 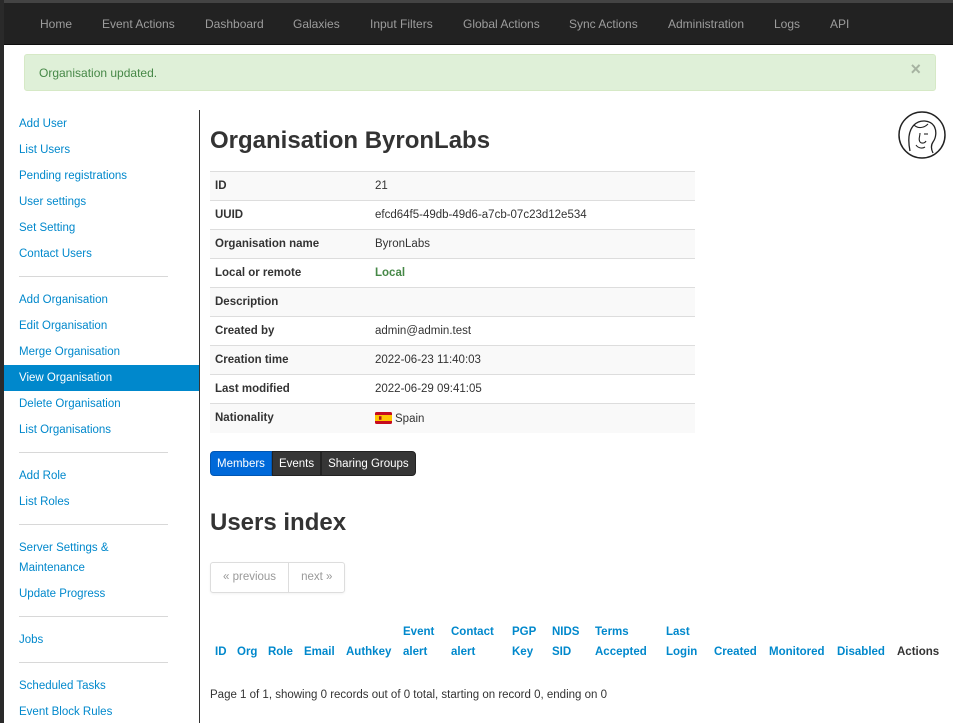 What do you see at coordinates (603, 24) in the screenshot?
I see `nav-sync-actions: Sync Actions` at bounding box center [603, 24].